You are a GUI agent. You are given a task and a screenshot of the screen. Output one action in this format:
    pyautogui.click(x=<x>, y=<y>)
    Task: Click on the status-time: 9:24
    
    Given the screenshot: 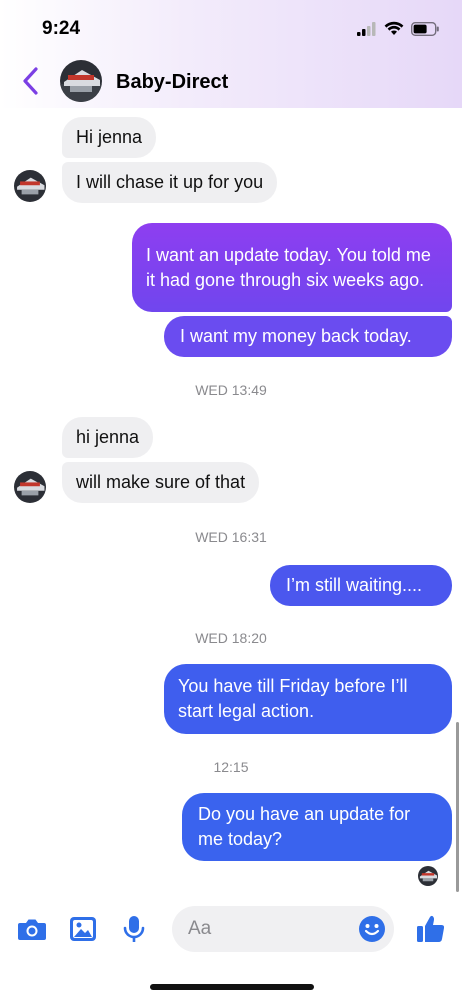 What is the action you would take?
    pyautogui.click(x=61, y=28)
    